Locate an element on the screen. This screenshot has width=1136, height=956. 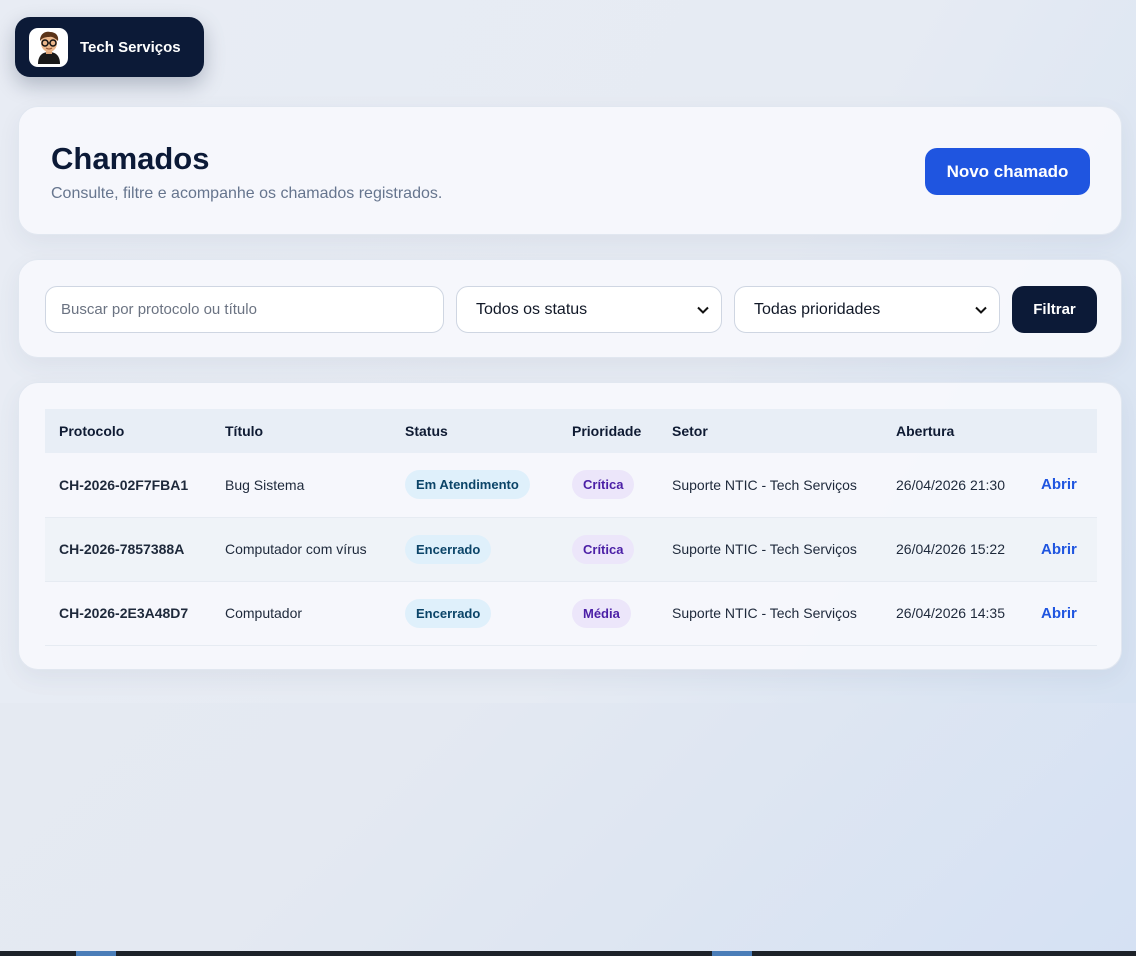
new-ticket-button: Novo chamado is located at coordinates (1007, 171).